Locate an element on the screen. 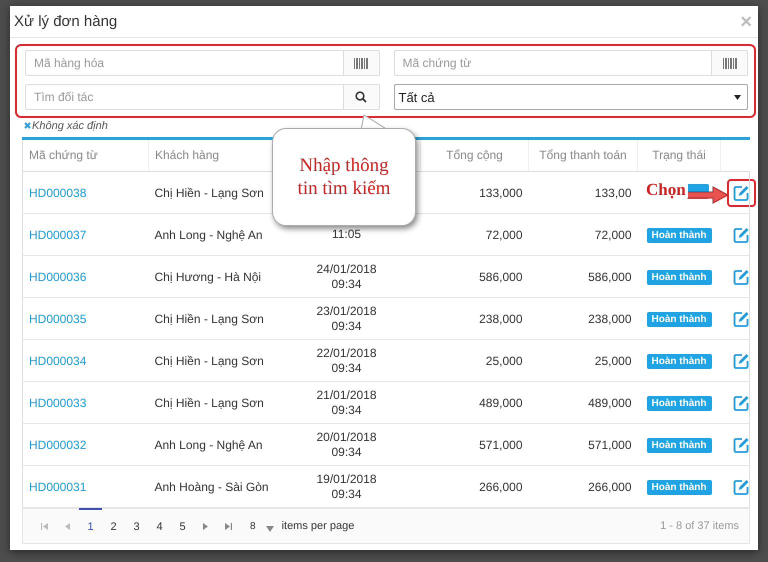 The width and height of the screenshot is (768, 562). partner-search-field: Tìm đối tác is located at coordinates (183, 97).